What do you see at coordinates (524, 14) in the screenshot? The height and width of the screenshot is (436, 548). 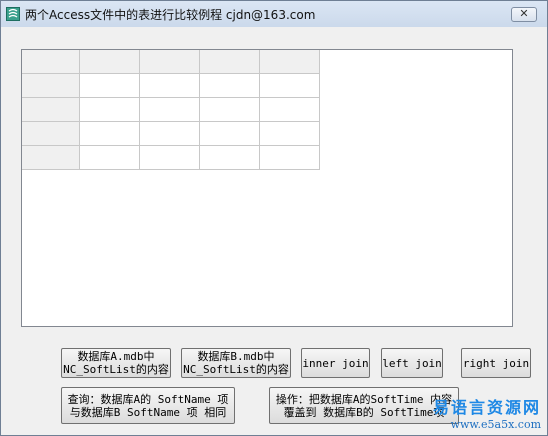 I see `close-button: ✕` at bounding box center [524, 14].